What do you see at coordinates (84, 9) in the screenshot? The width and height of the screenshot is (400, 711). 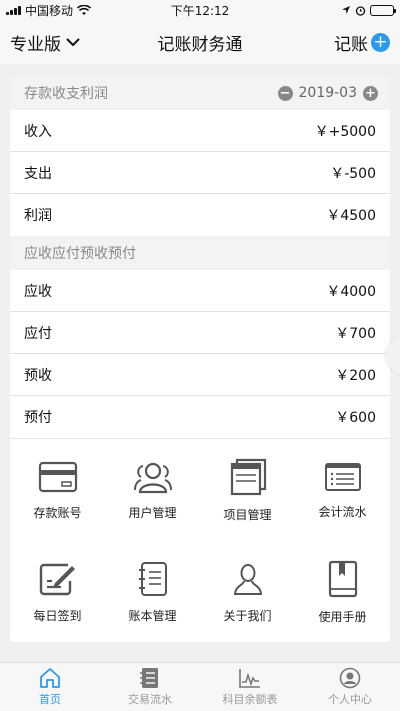 I see `wifi-icon` at bounding box center [84, 9].